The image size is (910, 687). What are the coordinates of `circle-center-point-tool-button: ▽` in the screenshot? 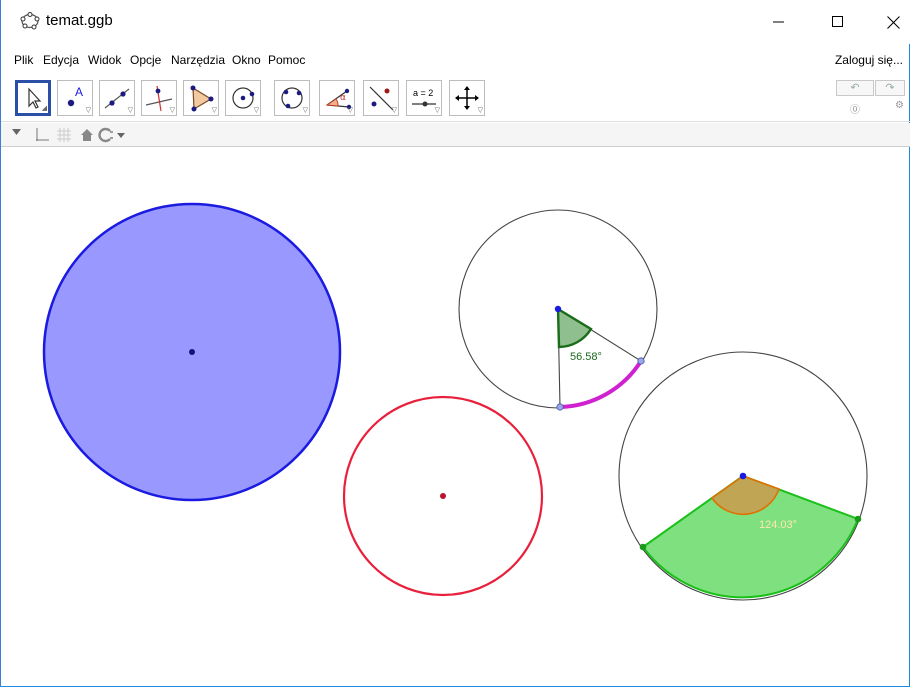 It's located at (243, 98).